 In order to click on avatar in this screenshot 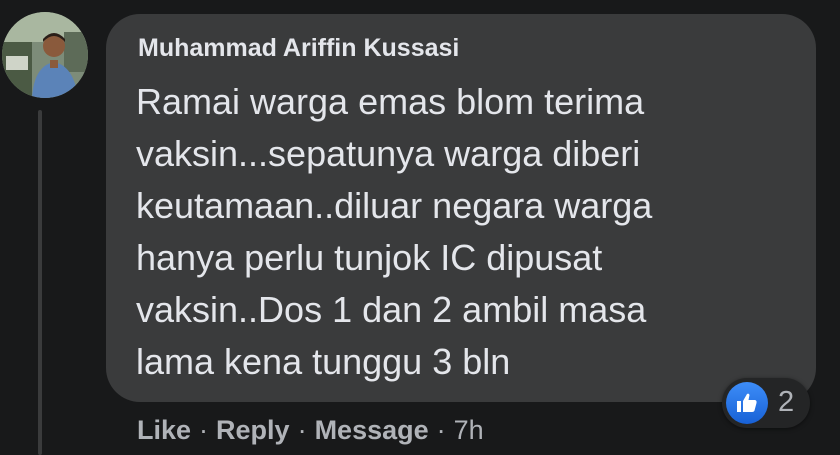, I will do `click(45, 55)`.